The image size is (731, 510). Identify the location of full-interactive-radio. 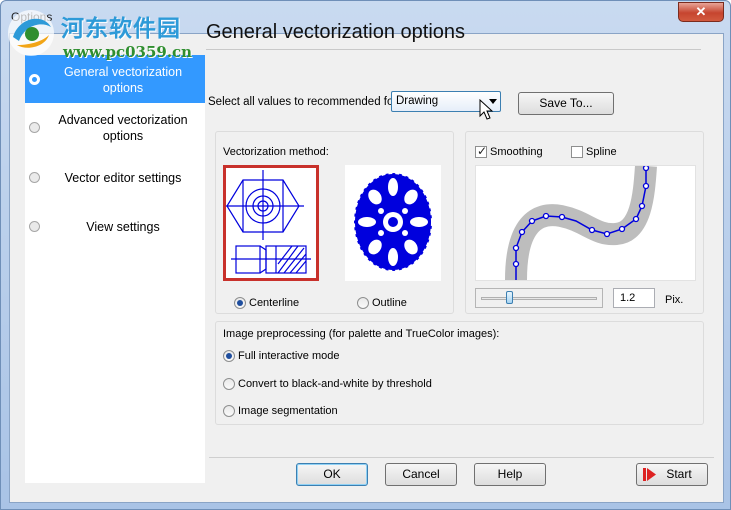
(229, 356).